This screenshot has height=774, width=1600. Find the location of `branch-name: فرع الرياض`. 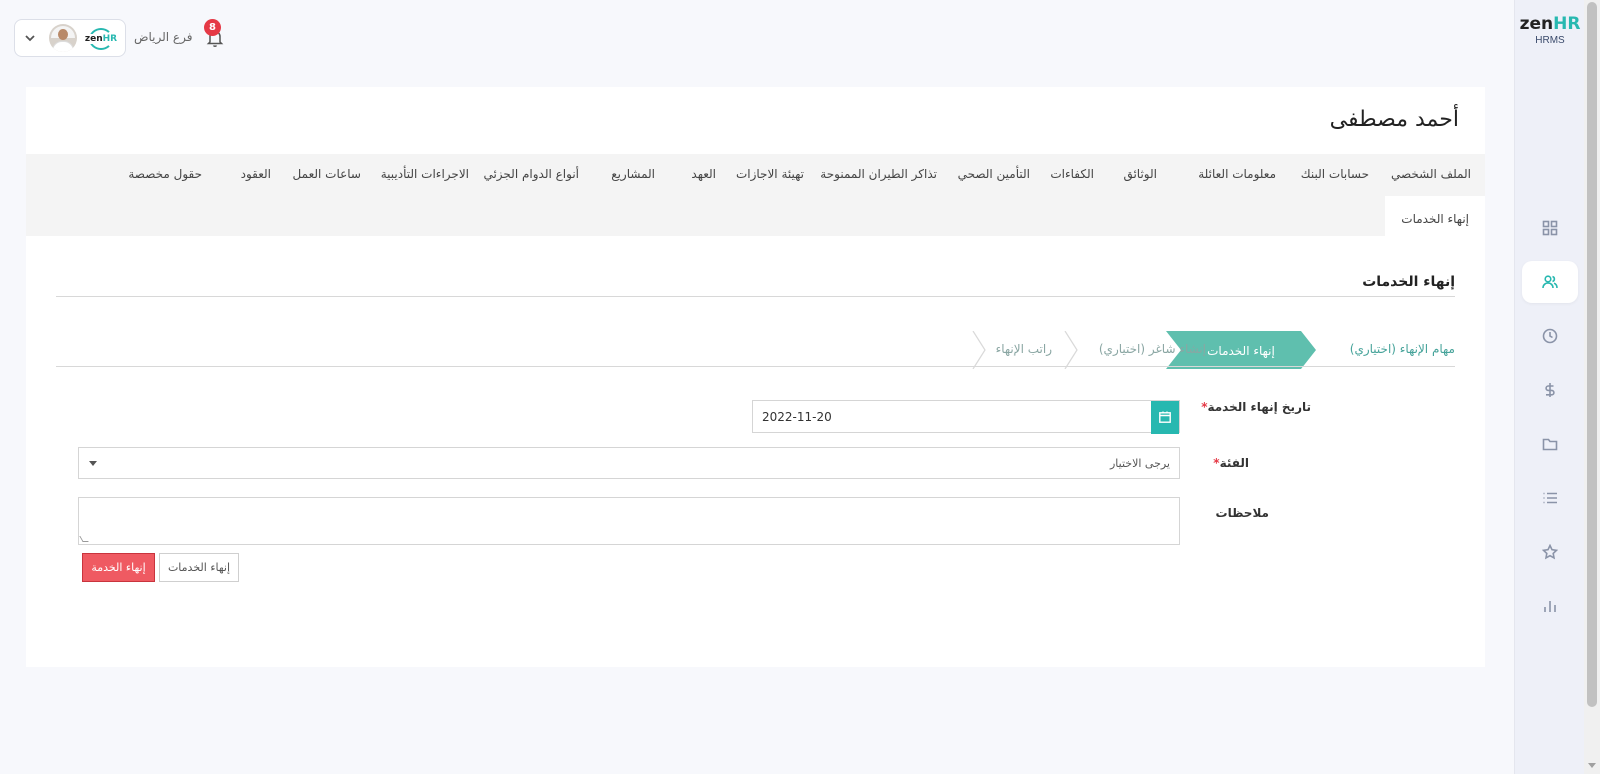

branch-name: فرع الرياض is located at coordinates (163, 37).